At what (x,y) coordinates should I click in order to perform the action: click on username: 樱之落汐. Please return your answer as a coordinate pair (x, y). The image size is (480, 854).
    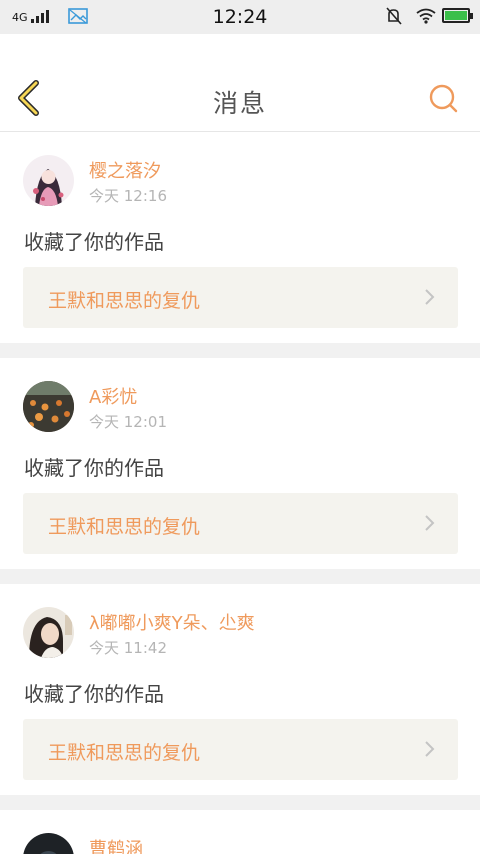
    Looking at the image, I should click on (125, 170).